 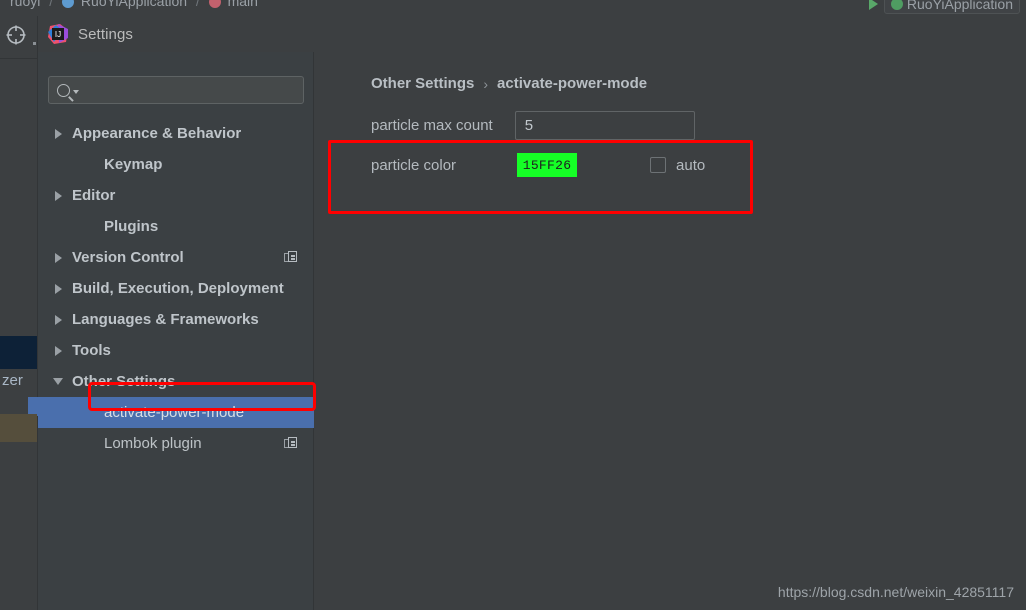 What do you see at coordinates (176, 195) in the screenshot?
I see `tree-item-editor: Editor` at bounding box center [176, 195].